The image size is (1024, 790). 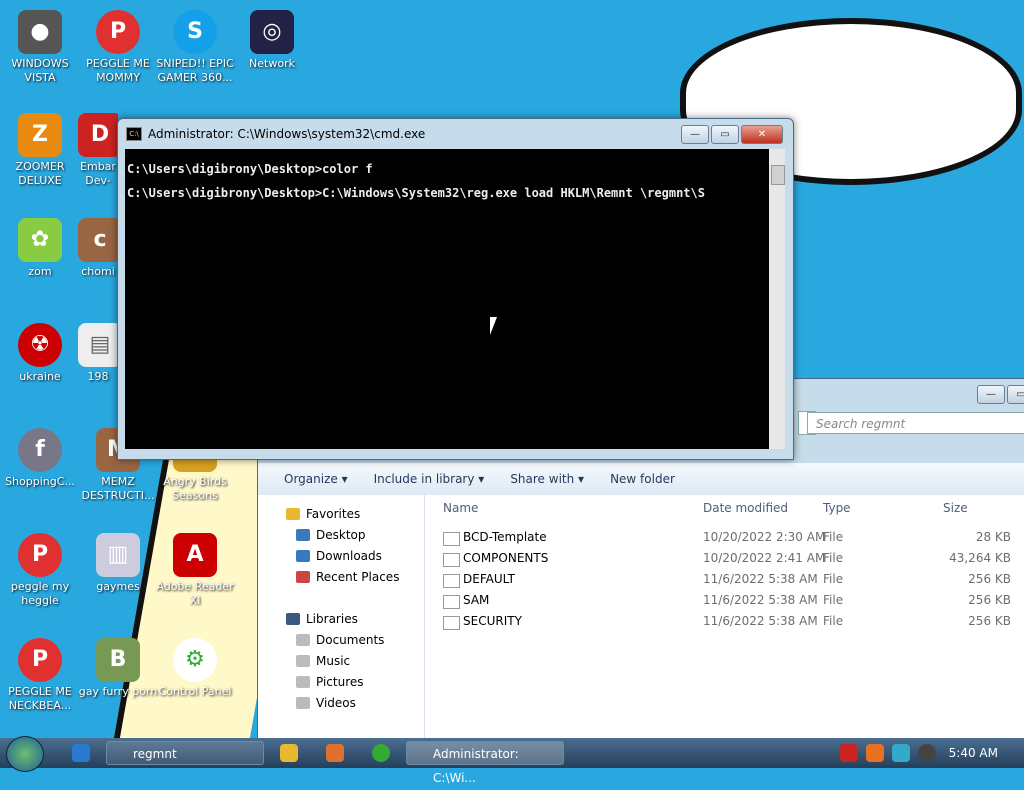 I want to click on clock: 5:40 AM, so click(x=973, y=753).